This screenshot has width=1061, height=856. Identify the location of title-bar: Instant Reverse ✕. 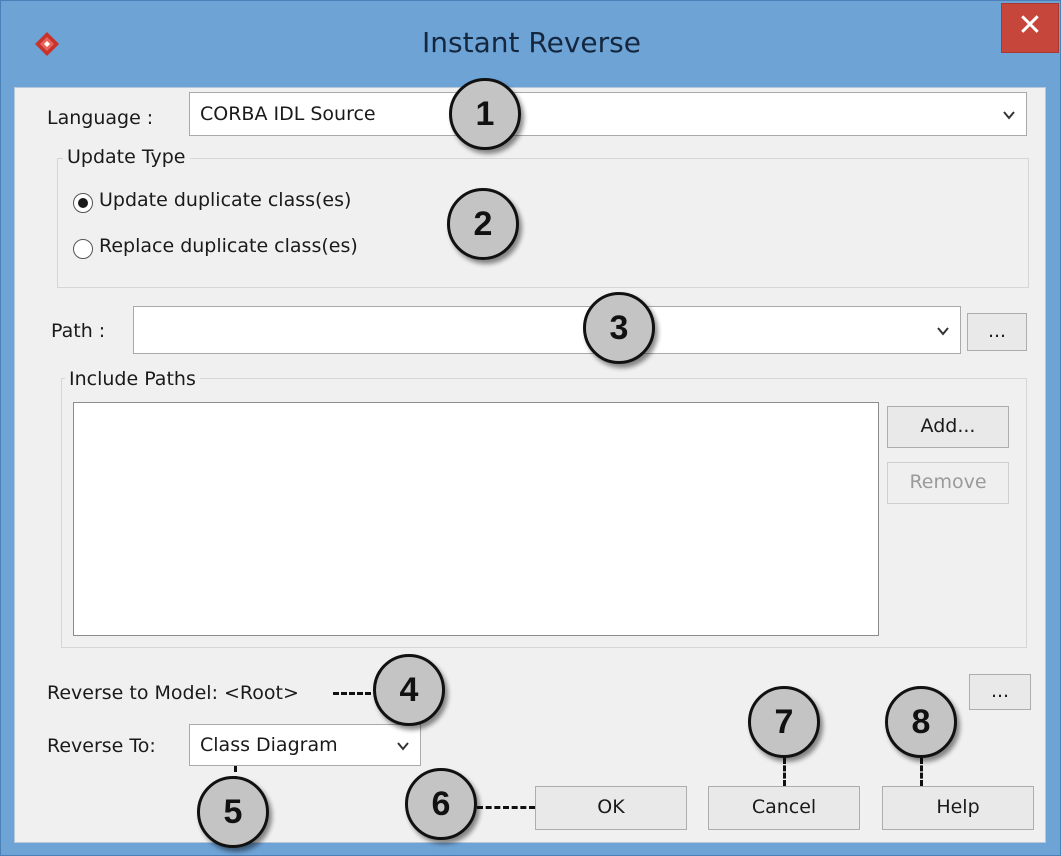
(530, 45).